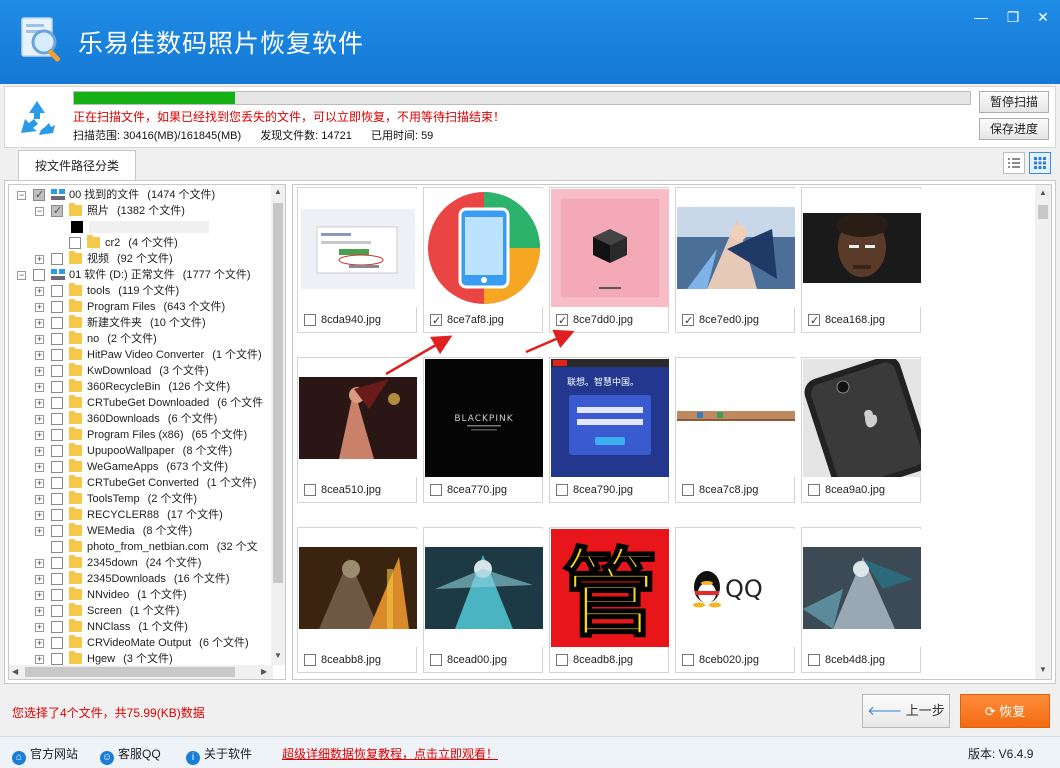 The width and height of the screenshot is (1060, 768). I want to click on prev-step-button: 🡐 上一步, so click(906, 711).